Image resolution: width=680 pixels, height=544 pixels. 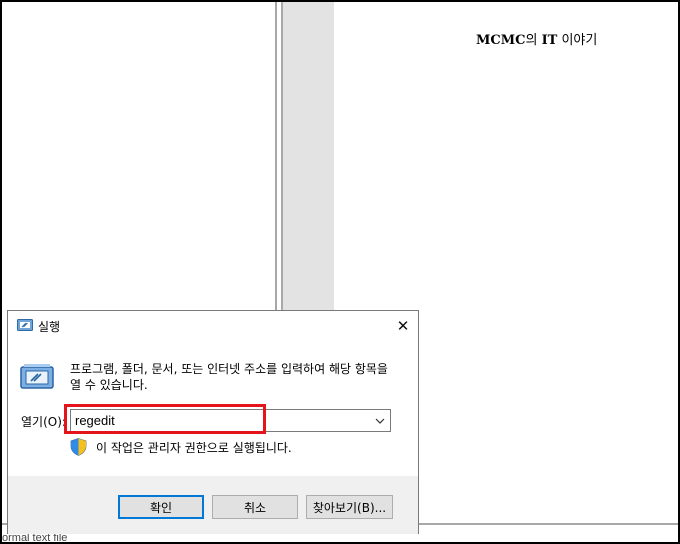 What do you see at coordinates (549, 40) in the screenshot?
I see `watermark-it: IT` at bounding box center [549, 40].